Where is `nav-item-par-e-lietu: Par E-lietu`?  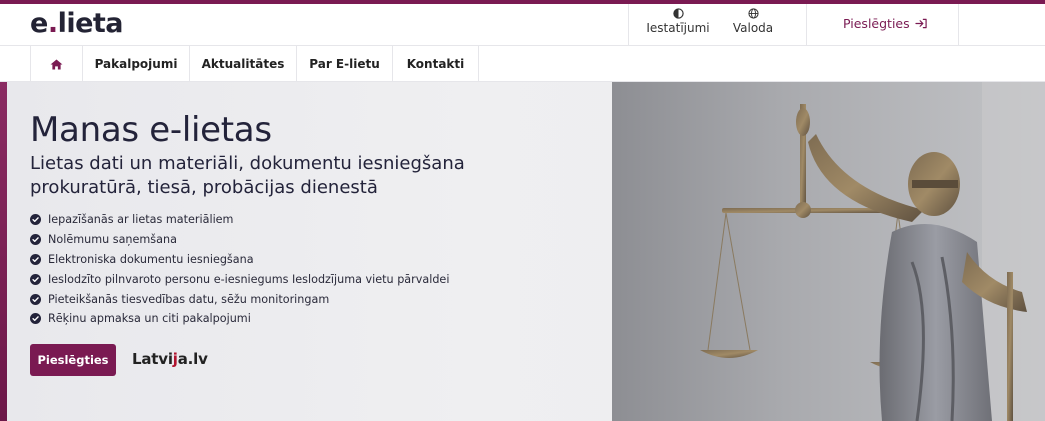
nav-item-par-e-lietu: Par E-lietu is located at coordinates (345, 64).